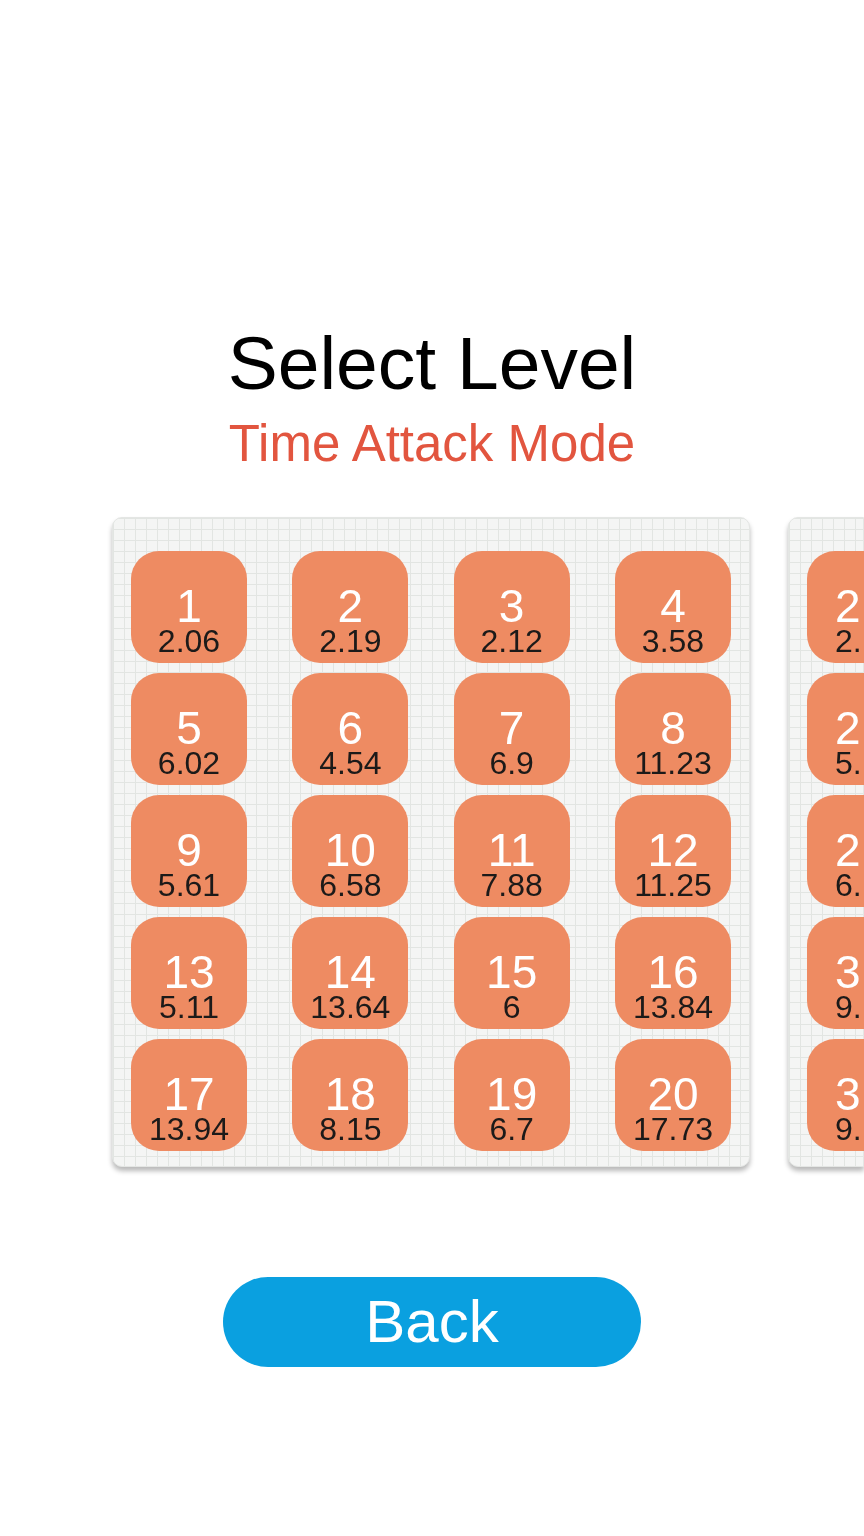 The image size is (864, 1536). What do you see at coordinates (511, 607) in the screenshot?
I see `level-tile: 3 2.12` at bounding box center [511, 607].